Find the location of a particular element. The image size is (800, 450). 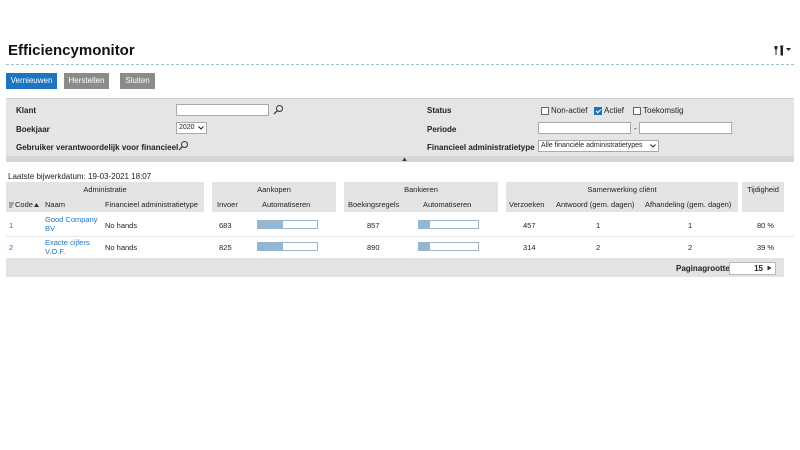

row-1-aankopen-bar is located at coordinates (287, 224).